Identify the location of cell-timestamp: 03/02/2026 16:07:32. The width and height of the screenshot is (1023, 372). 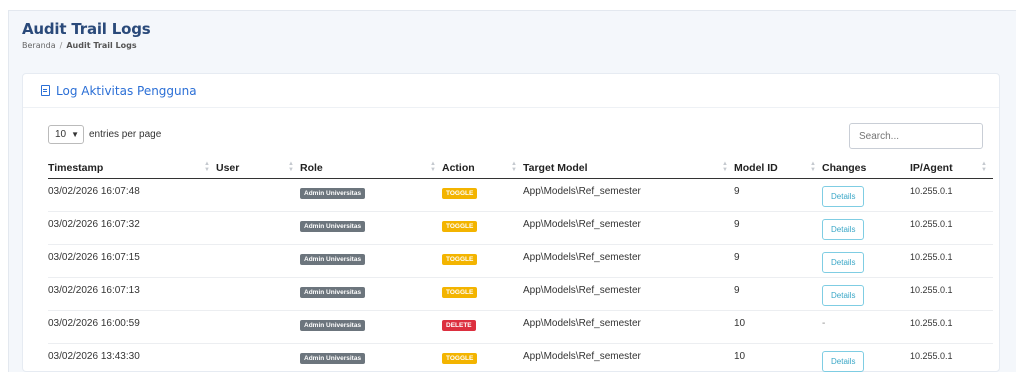
(132, 228).